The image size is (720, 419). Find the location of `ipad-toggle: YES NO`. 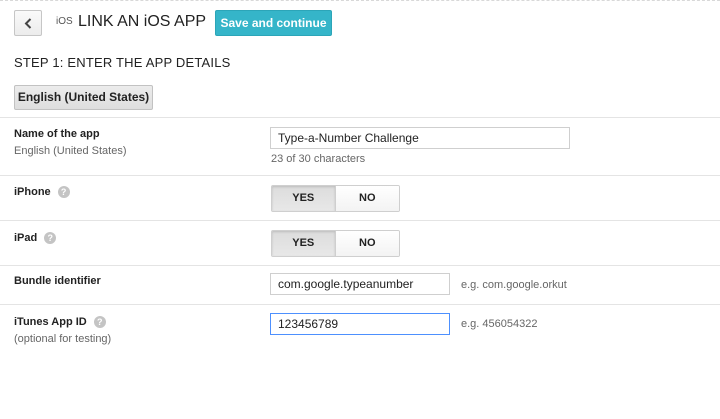

ipad-toggle: YES NO is located at coordinates (335, 243).